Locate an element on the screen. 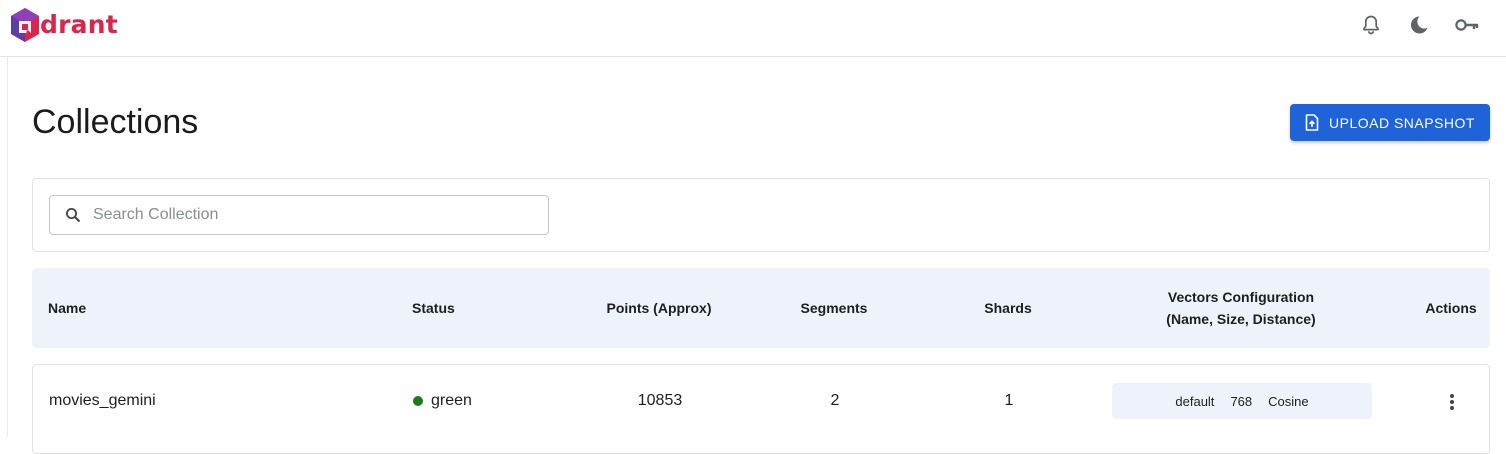 This screenshot has height=454, width=1506. vector-size: 768 is located at coordinates (1241, 401).